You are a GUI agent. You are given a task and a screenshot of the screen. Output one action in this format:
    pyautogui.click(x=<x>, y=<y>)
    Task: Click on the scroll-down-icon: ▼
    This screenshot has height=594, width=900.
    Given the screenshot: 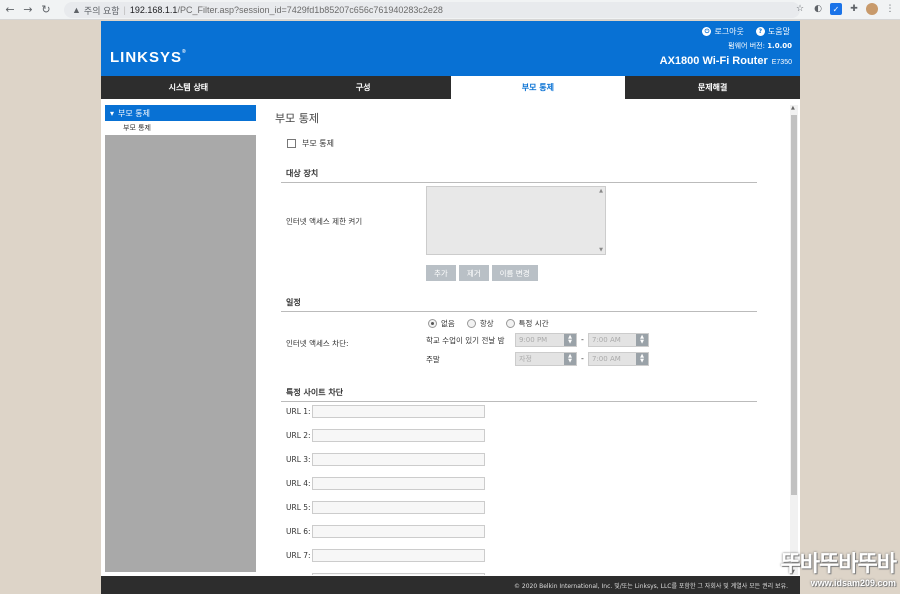 What is the action you would take?
    pyautogui.click(x=601, y=250)
    